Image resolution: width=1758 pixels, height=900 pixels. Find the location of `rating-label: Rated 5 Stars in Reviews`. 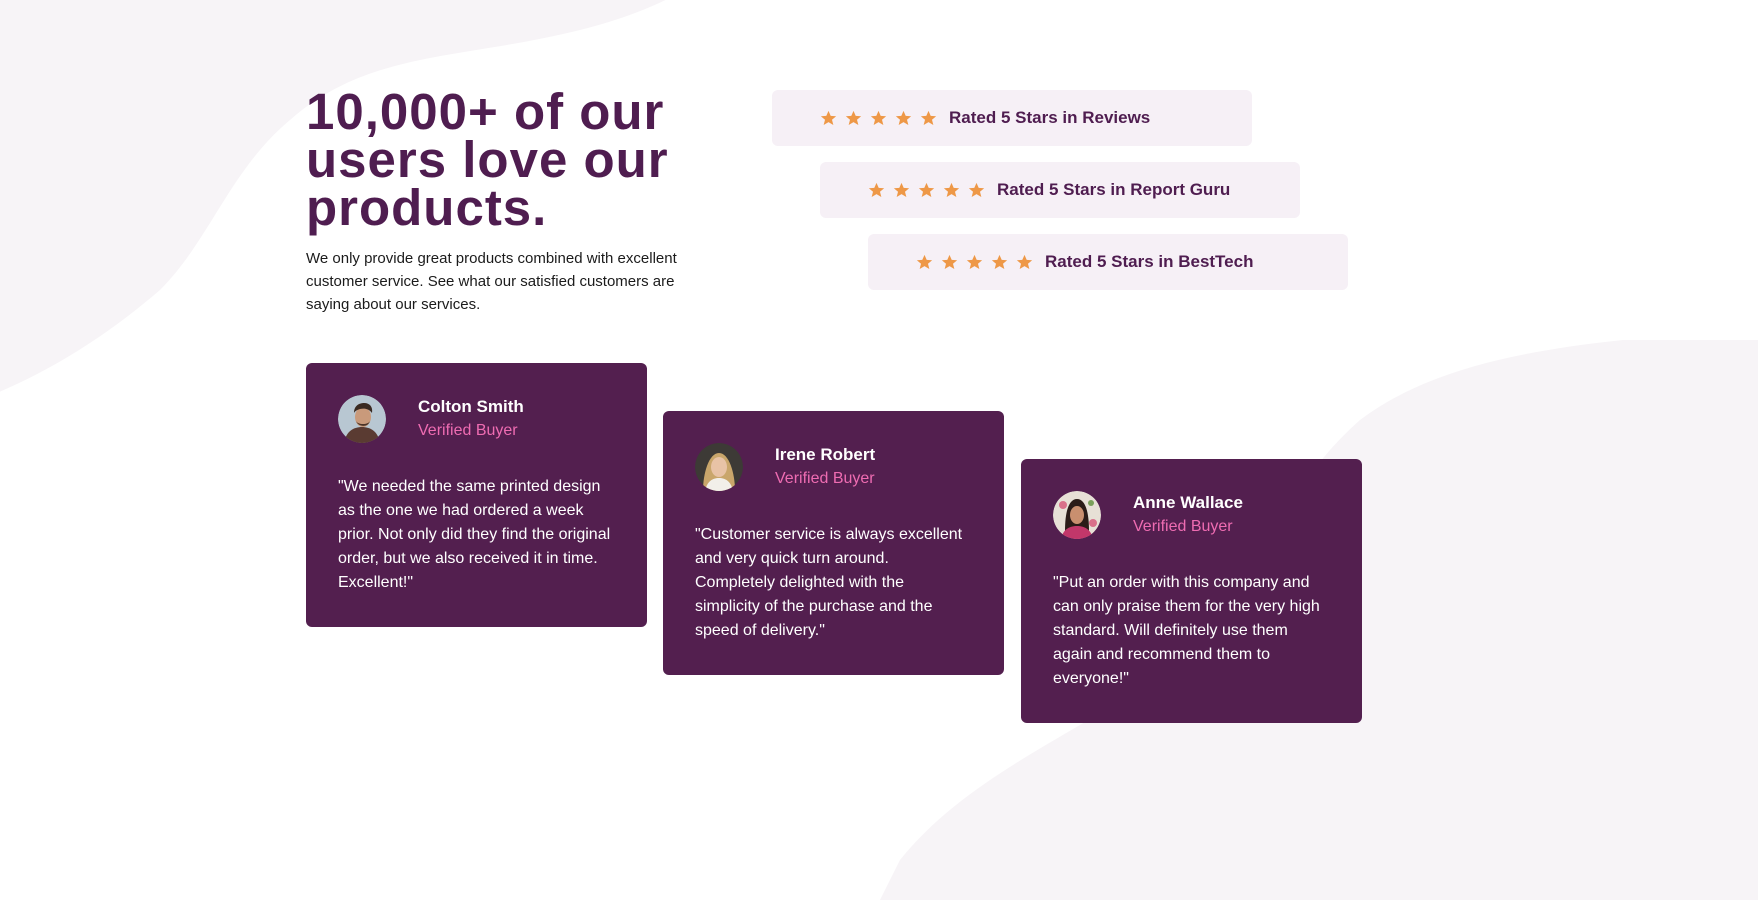

rating-label: Rated 5 Stars in Reviews is located at coordinates (1050, 117).